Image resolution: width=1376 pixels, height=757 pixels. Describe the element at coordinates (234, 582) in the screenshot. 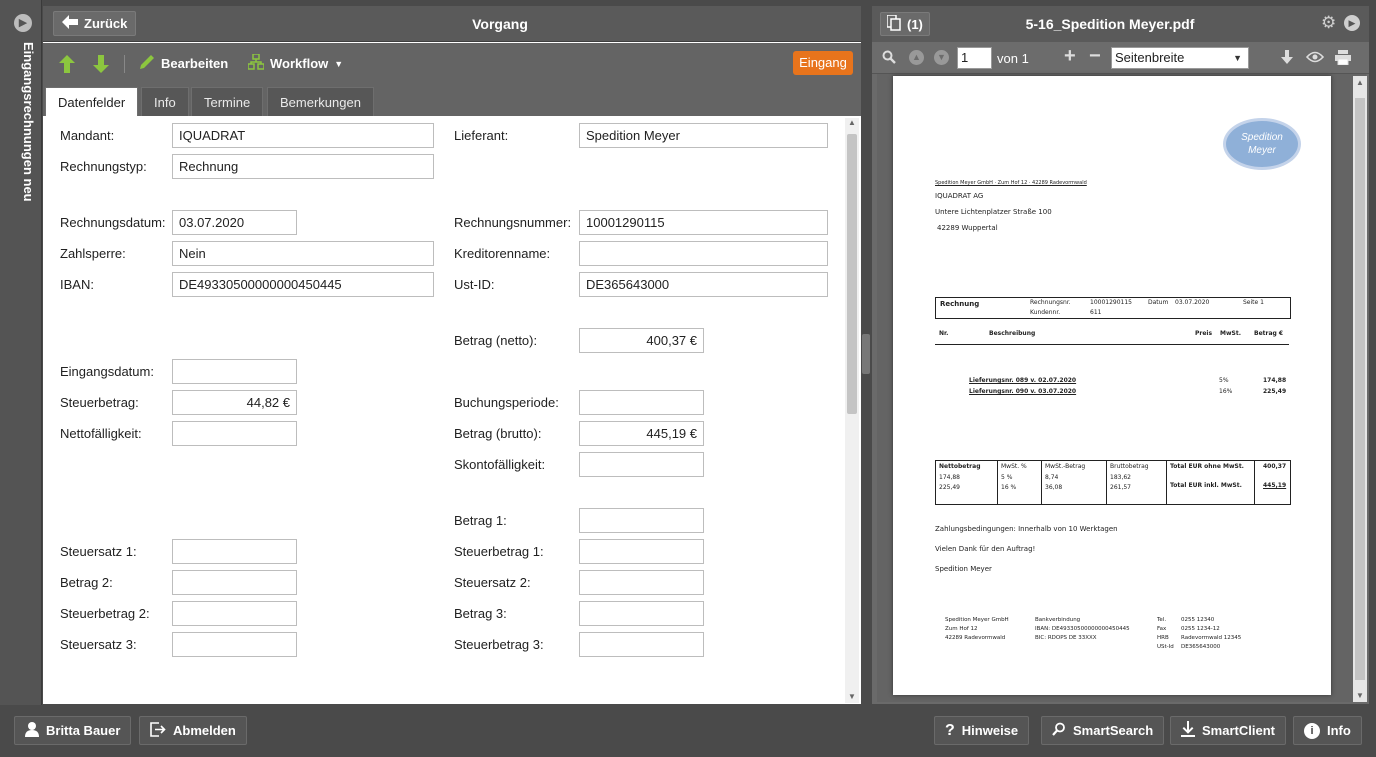

I see `betrag2-field` at that location.